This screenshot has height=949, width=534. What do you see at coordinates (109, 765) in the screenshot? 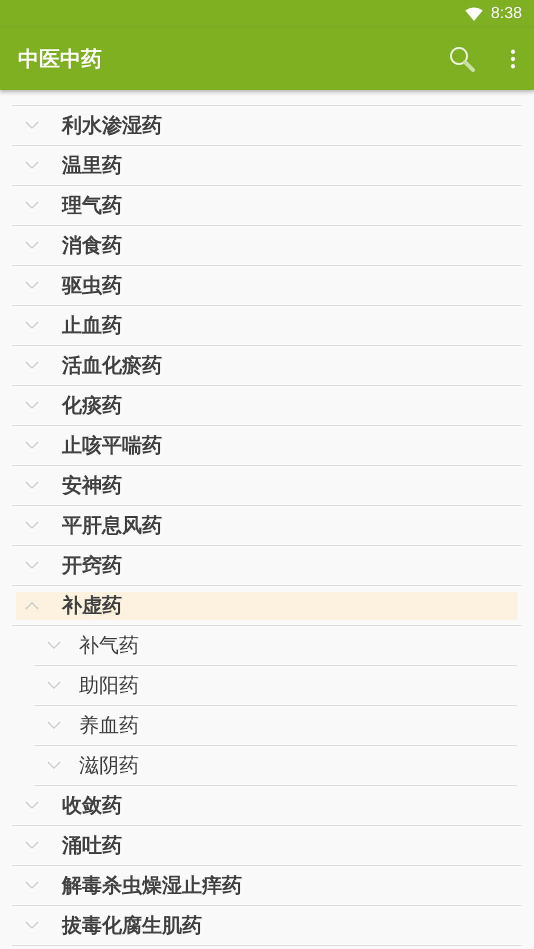
I see `subcategory-label: 滋阴药` at bounding box center [109, 765].